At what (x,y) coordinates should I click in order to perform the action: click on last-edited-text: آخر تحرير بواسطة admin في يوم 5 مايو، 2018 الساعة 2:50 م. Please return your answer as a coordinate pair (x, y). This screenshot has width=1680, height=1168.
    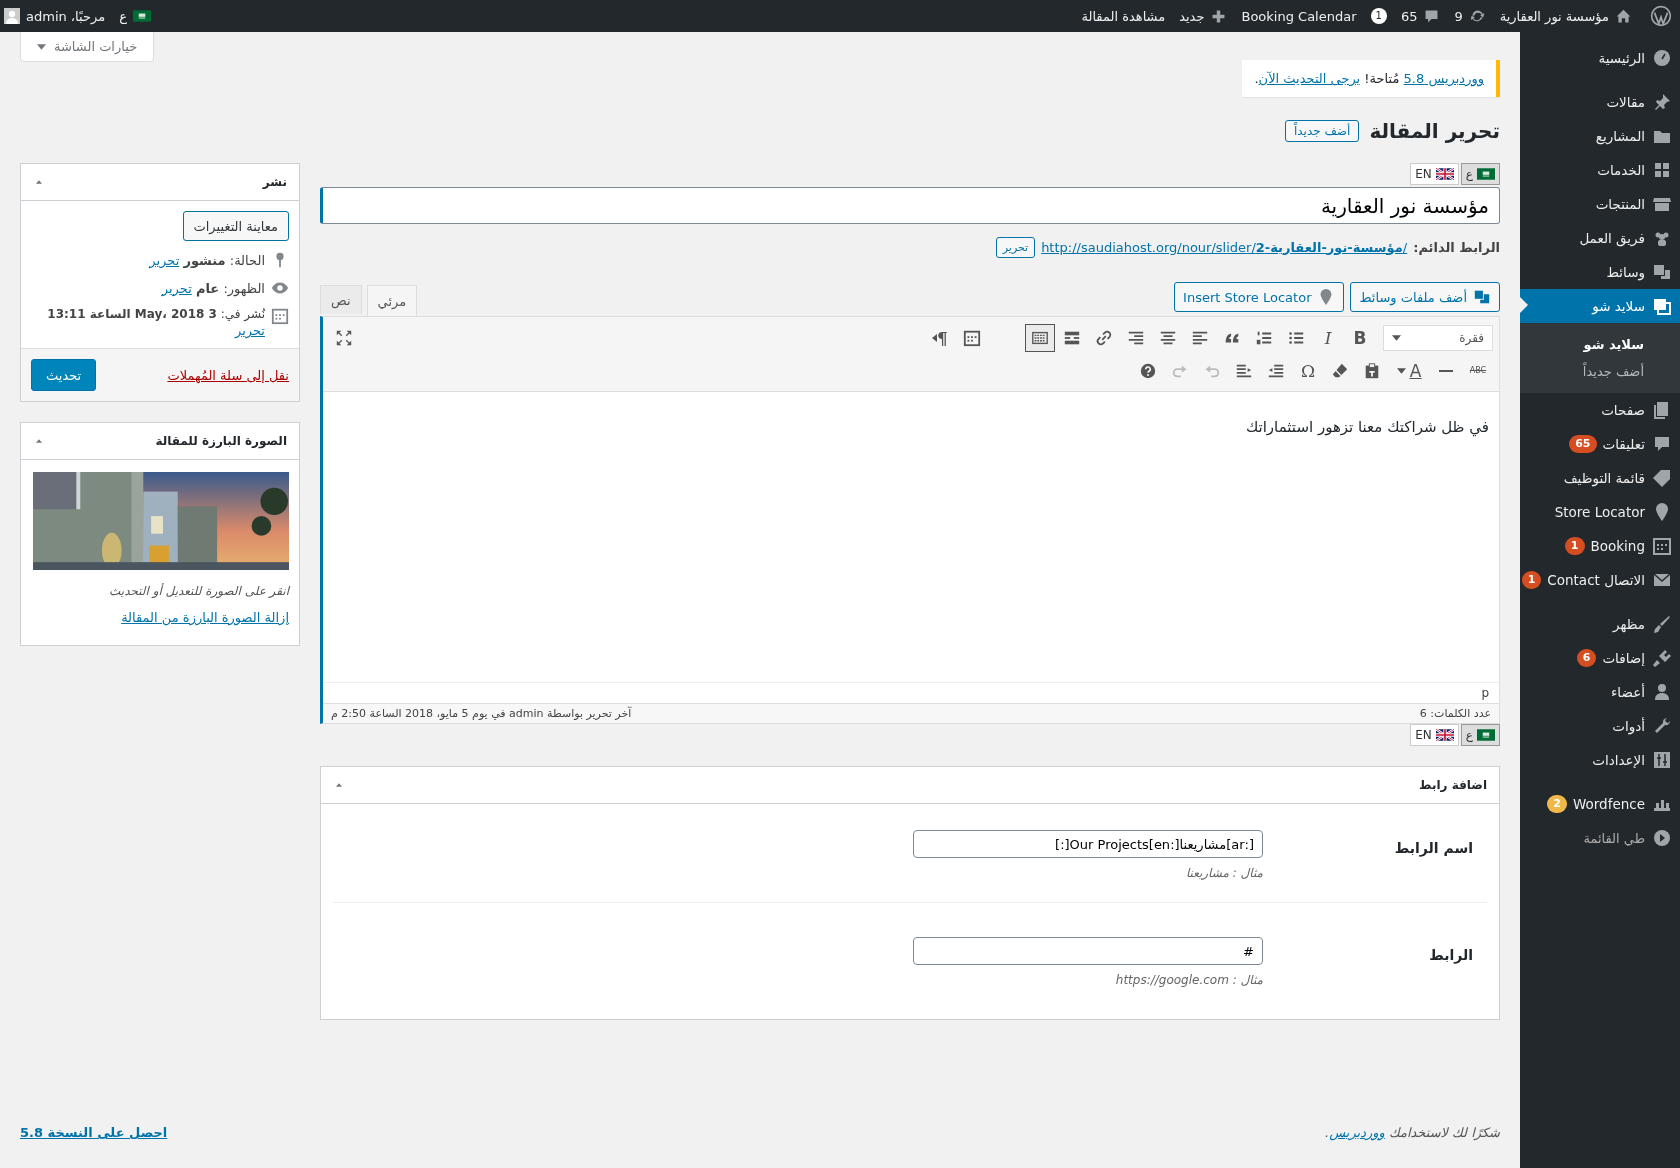
    Looking at the image, I should click on (481, 713).